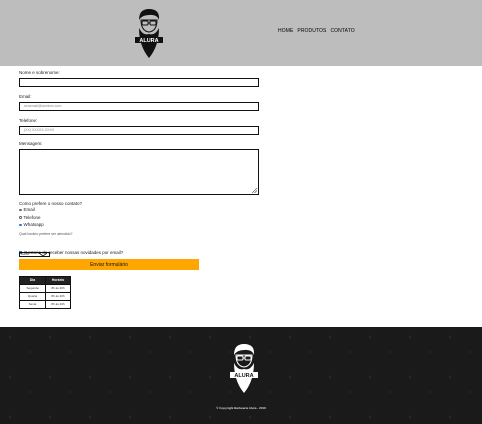 This screenshot has width=482, height=424. I want to click on radio-telefone, so click(20, 217).